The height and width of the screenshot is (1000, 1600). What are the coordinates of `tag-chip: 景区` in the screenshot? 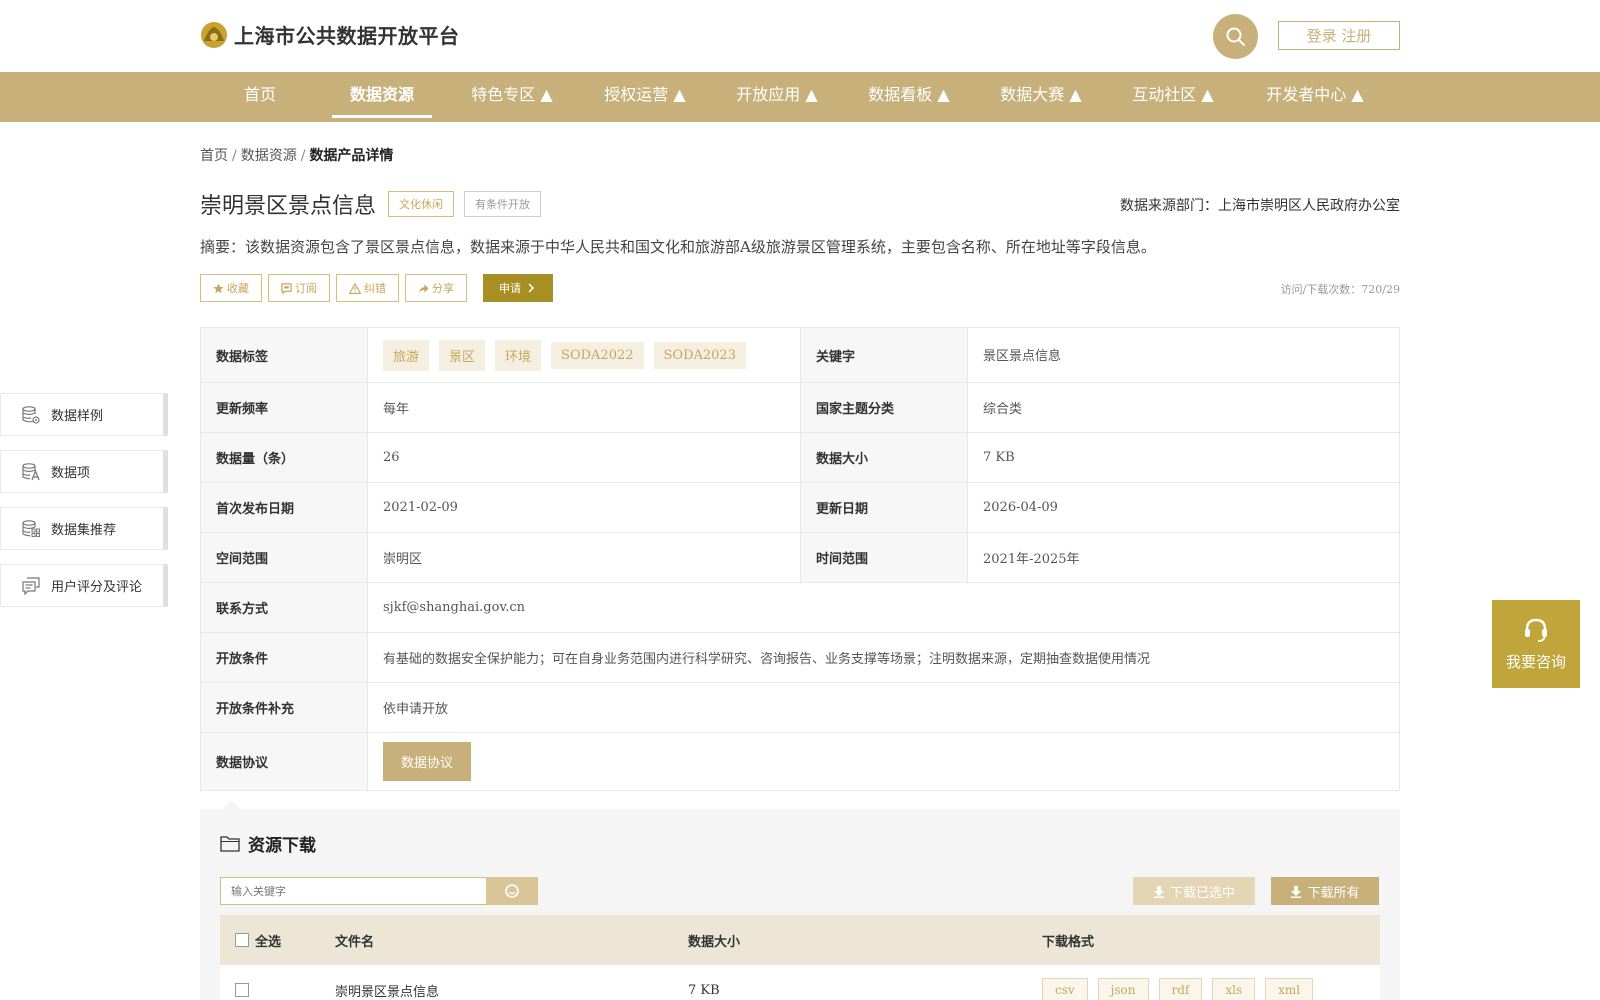 It's located at (462, 355).